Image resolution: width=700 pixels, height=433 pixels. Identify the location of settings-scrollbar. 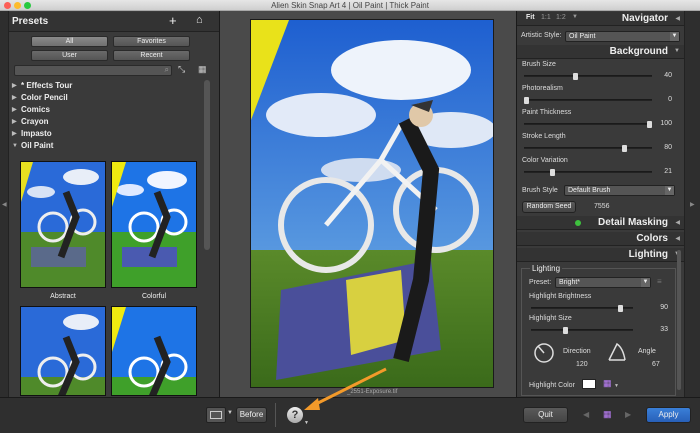
(679, 320).